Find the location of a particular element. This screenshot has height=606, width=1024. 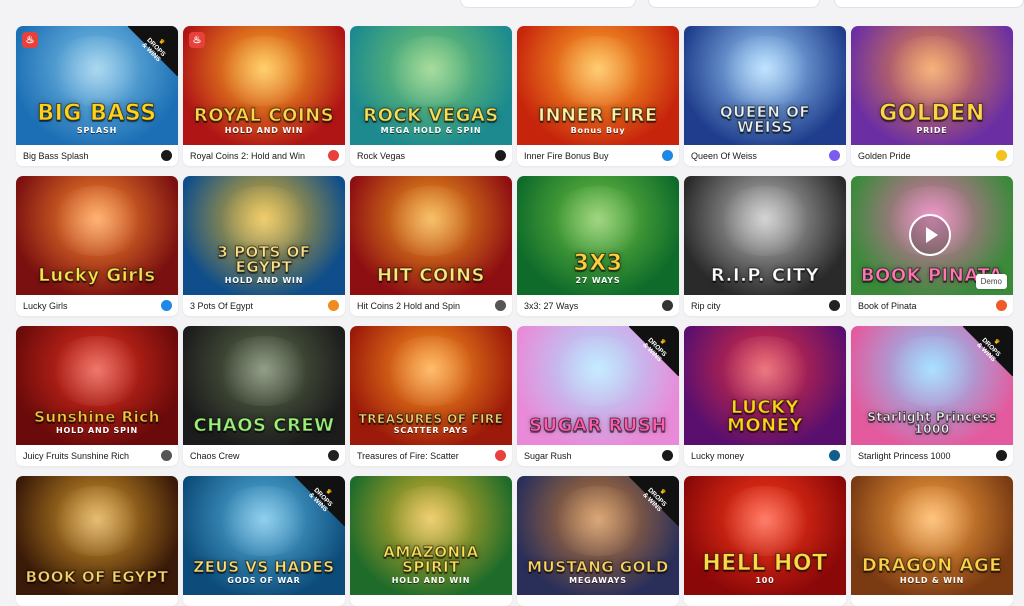

game-thumbnail: LUCKY MONEY is located at coordinates (765, 385).